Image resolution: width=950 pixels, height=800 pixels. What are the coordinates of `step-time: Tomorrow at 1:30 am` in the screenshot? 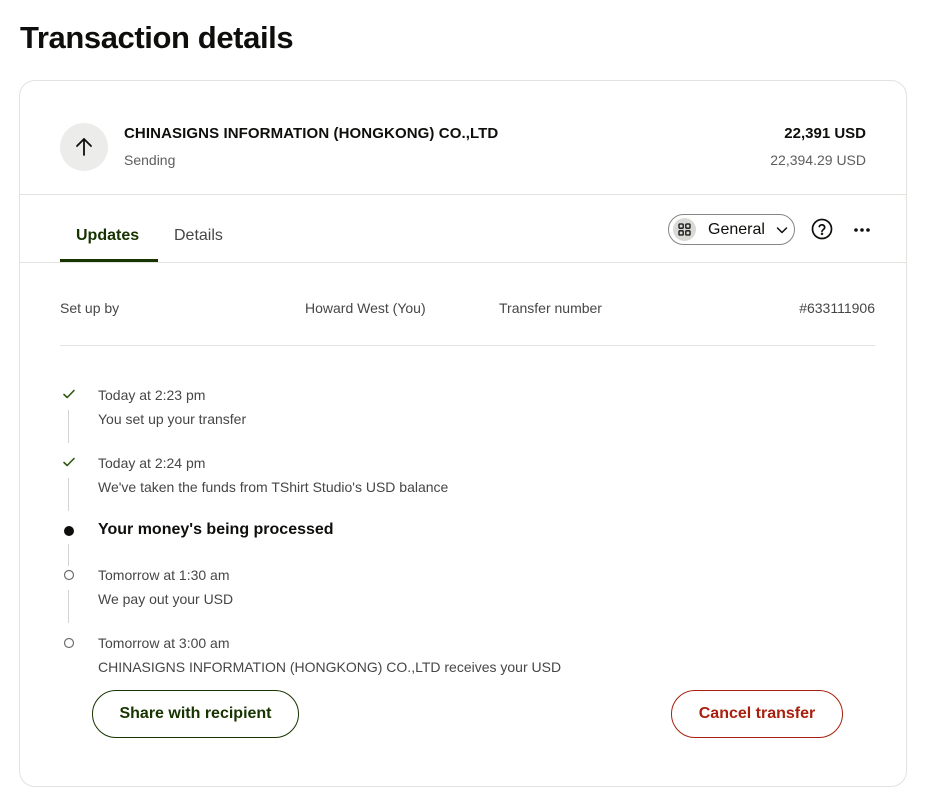 It's located at (164, 575).